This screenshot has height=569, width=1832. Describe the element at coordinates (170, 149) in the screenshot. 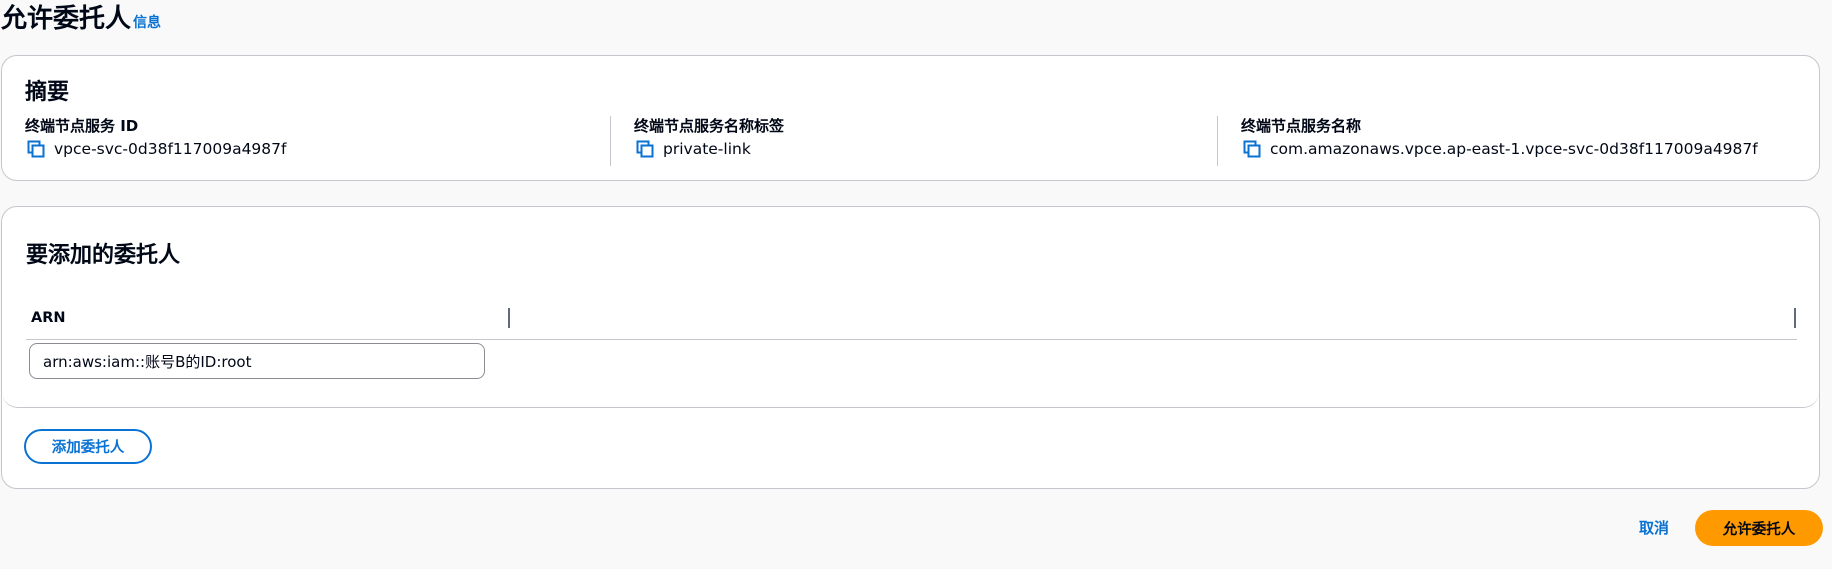

I see `service-id-value: vpce-svc-0d38f117009a4987f` at that location.